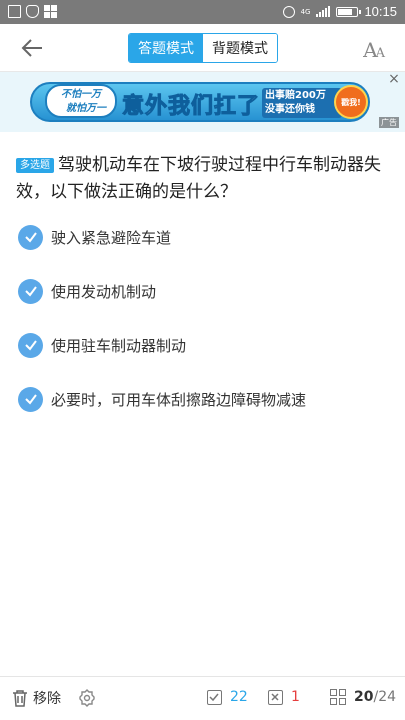  I want to click on ad-bubble-line1: 不怕一万, so click(81, 94).